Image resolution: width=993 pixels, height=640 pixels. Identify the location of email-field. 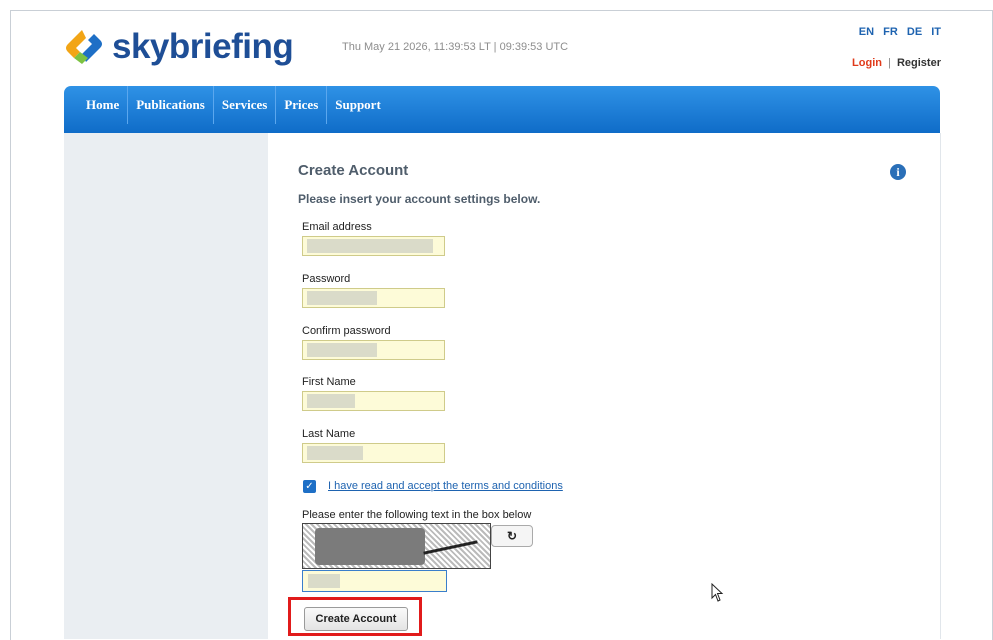
(373, 246).